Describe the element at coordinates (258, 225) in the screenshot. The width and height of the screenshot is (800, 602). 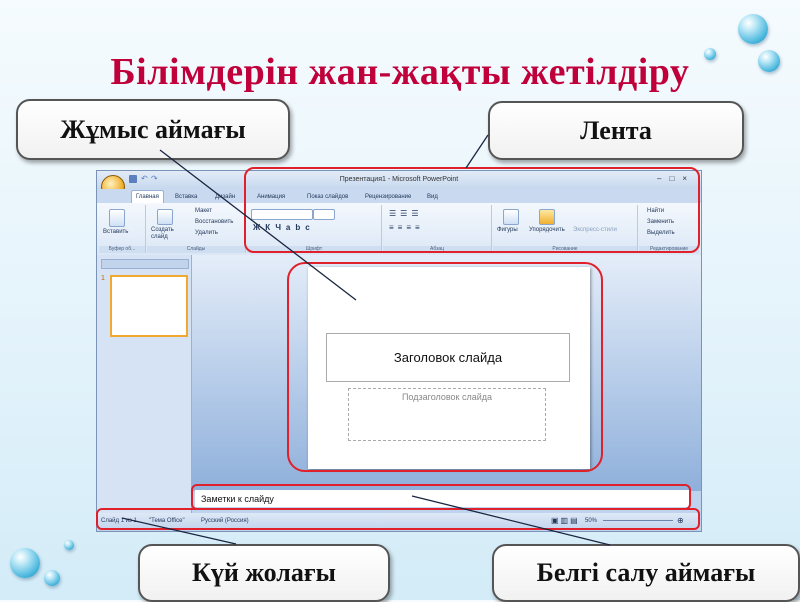
I see `pointer-line-work-area` at that location.